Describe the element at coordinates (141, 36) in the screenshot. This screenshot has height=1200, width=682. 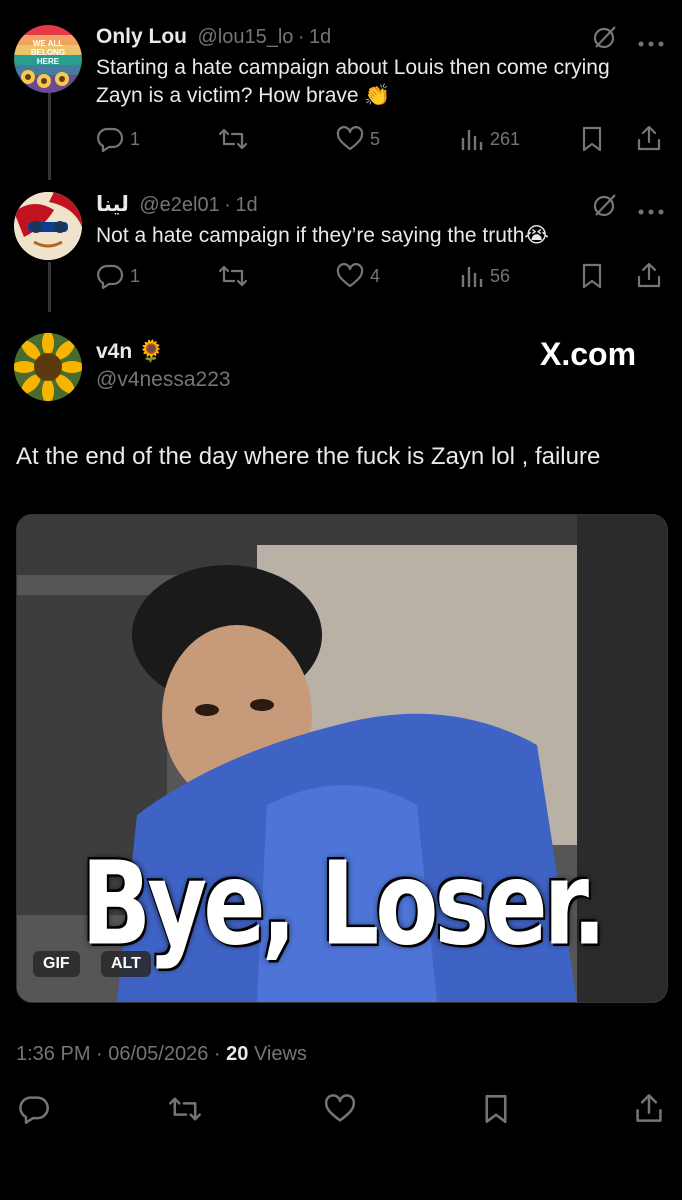
I see `display-name: Only Lou` at that location.